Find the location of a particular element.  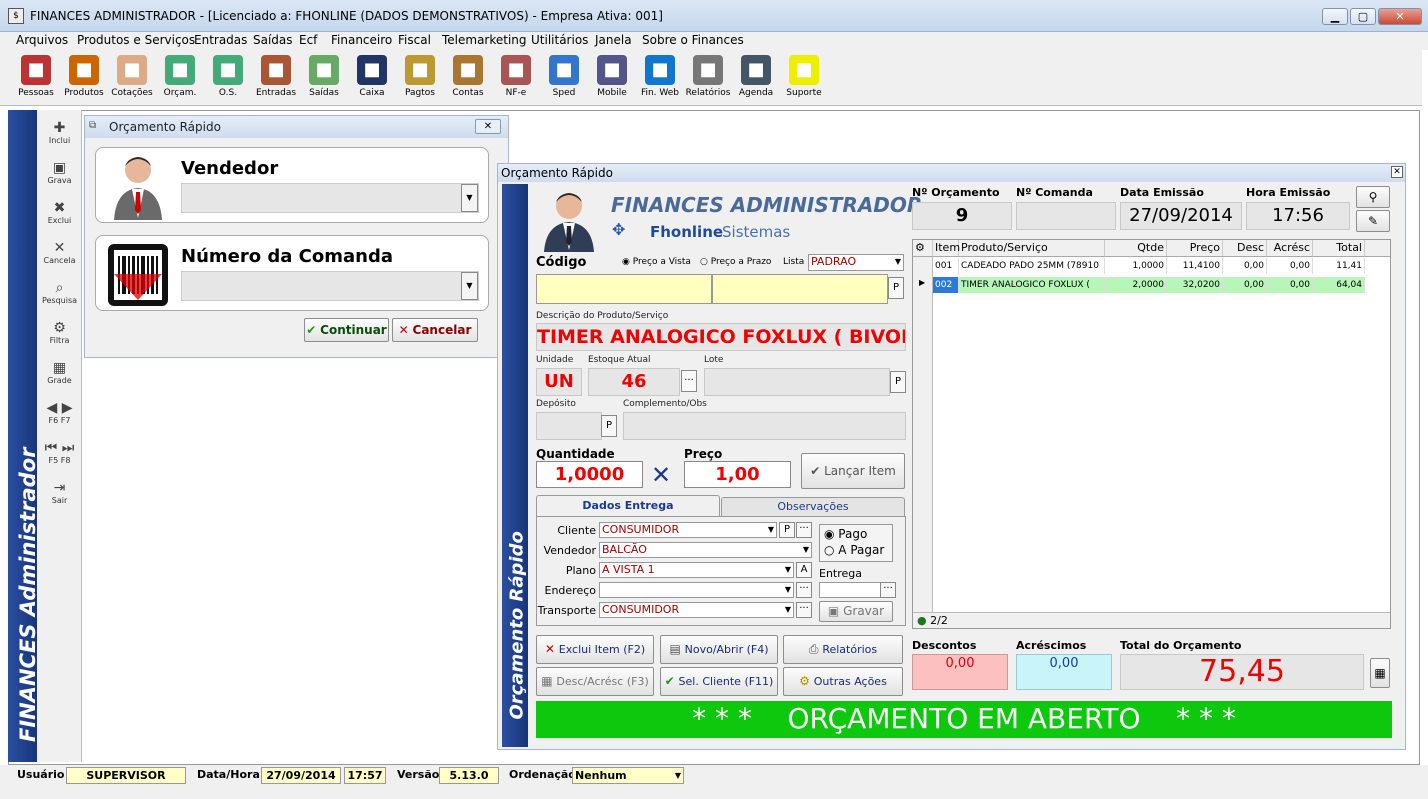

continuar-button: ✔ Continuar is located at coordinates (346, 330).